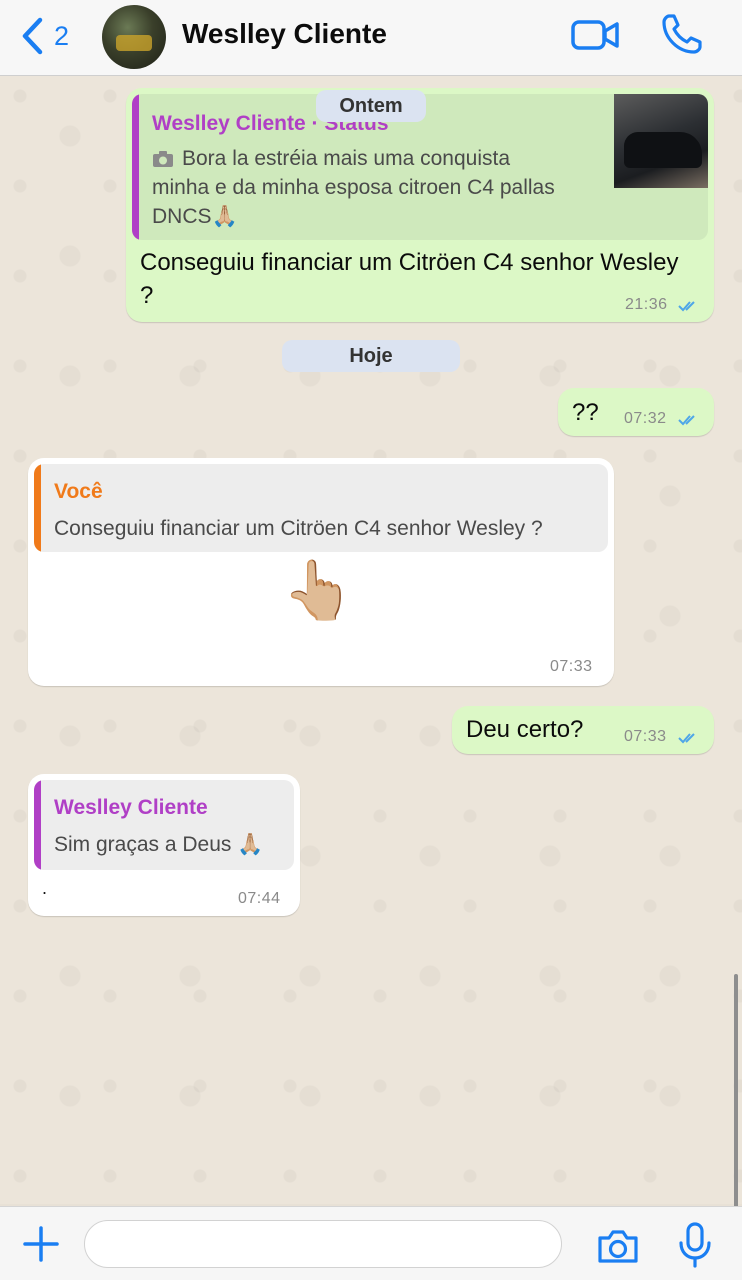  Describe the element at coordinates (134, 37) in the screenshot. I see `avatar` at that location.